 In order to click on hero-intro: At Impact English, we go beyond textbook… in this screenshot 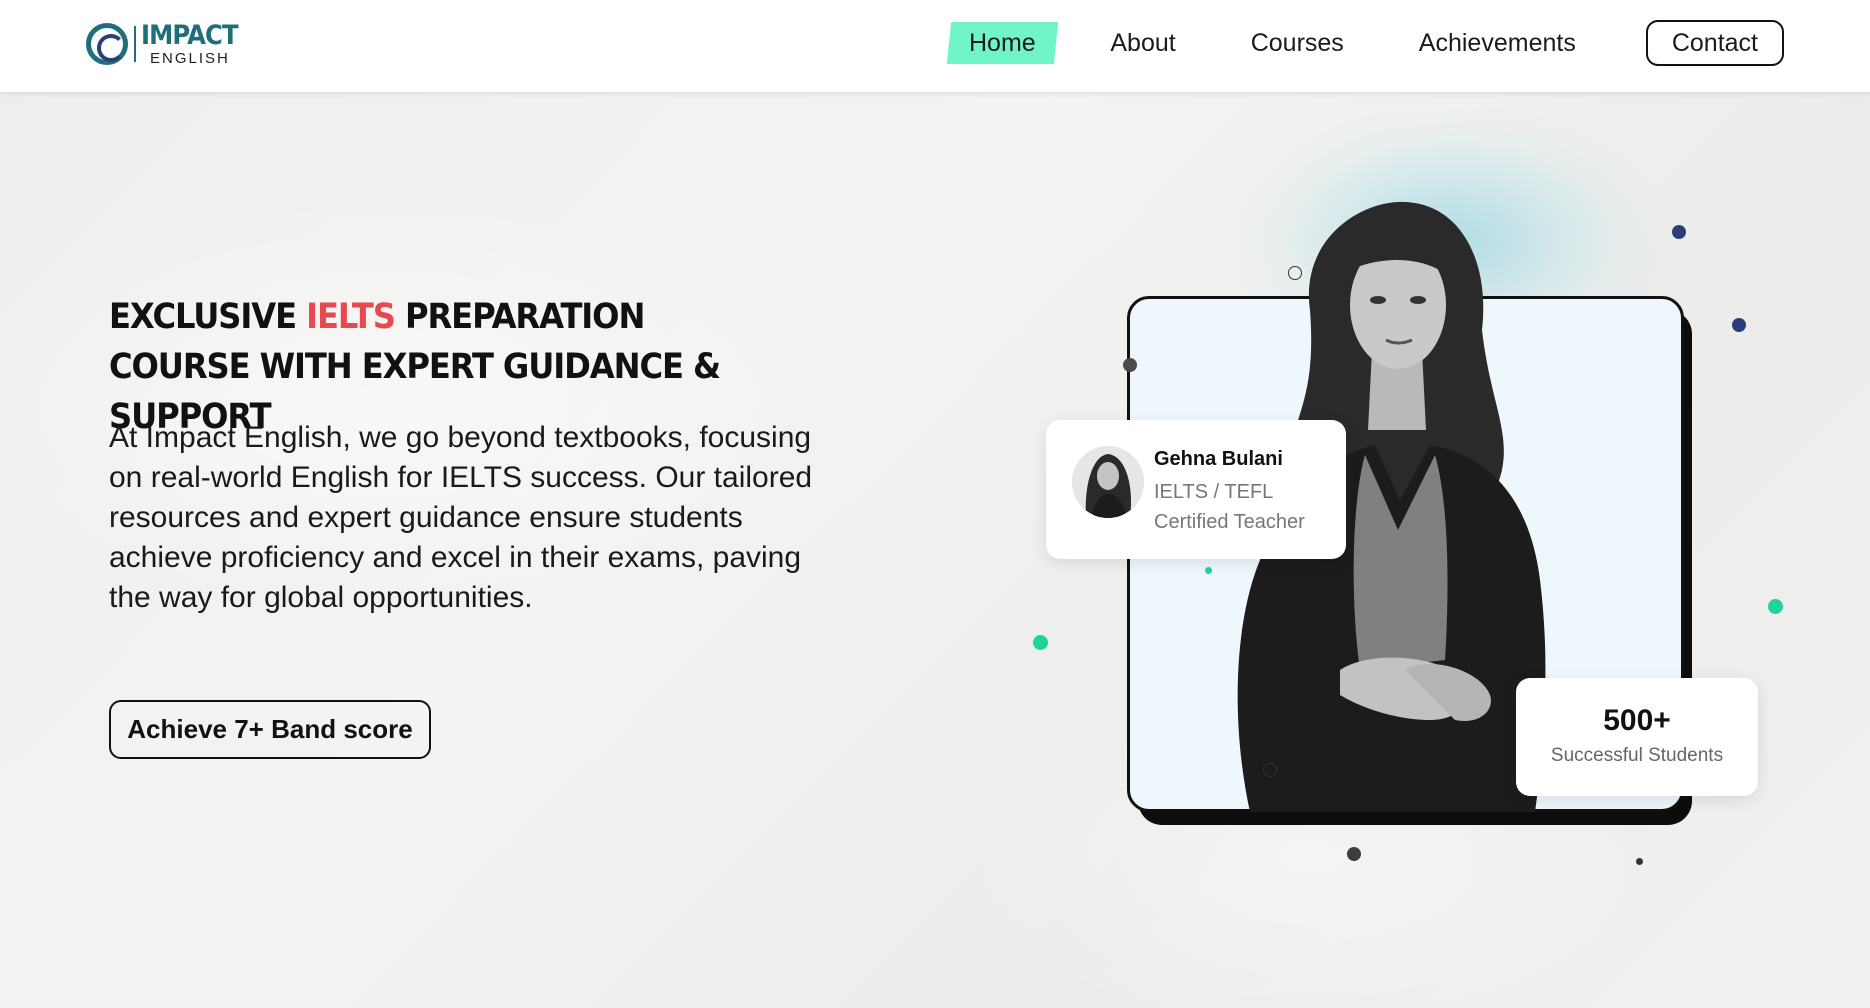, I will do `click(461, 517)`.